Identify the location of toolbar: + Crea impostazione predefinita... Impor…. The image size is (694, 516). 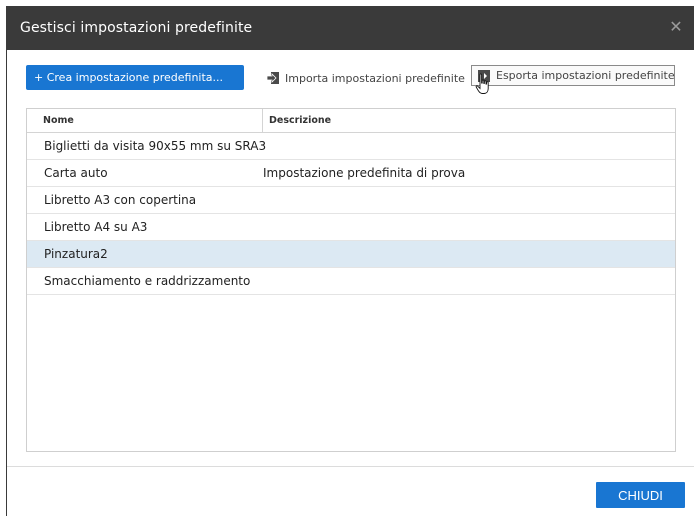
(350, 77).